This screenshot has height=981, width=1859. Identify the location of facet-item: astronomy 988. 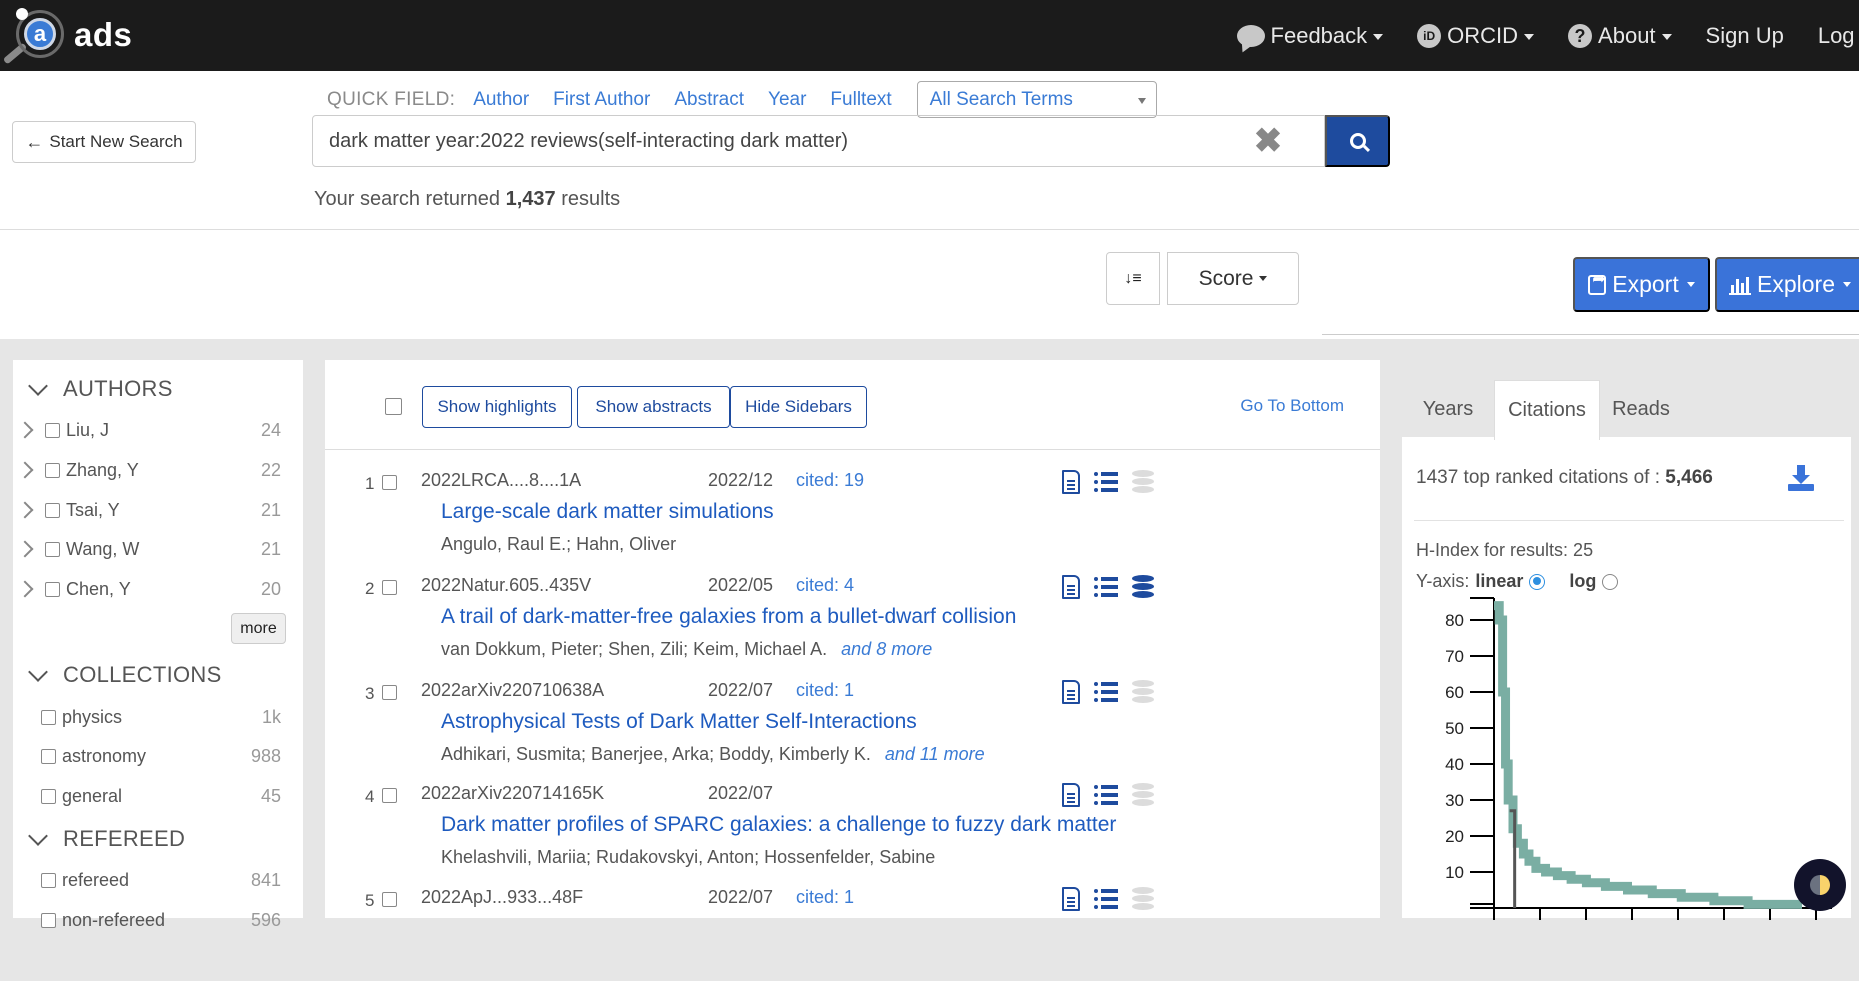
(158, 756).